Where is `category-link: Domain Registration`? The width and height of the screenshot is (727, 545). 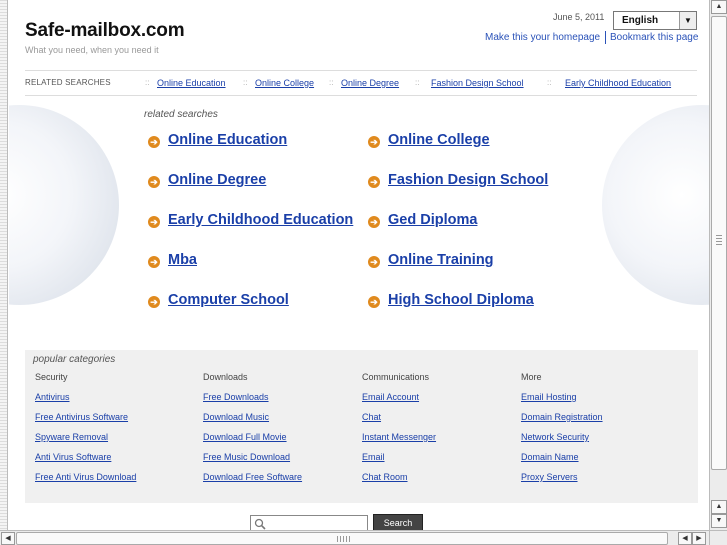 category-link: Domain Registration is located at coordinates (562, 422).